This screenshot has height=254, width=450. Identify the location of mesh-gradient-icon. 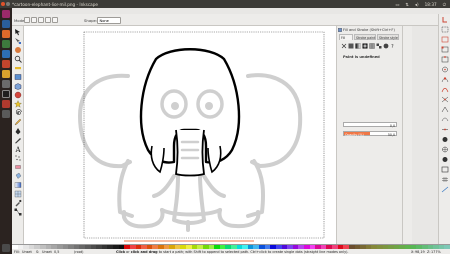
(372, 46).